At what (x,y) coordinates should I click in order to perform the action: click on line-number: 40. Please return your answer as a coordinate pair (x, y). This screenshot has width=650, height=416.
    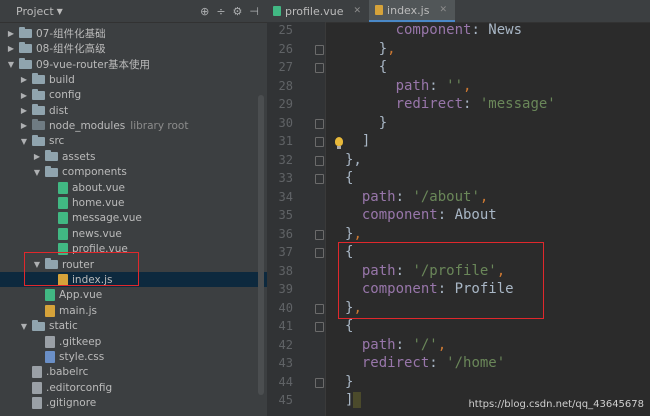
    Looking at the image, I should click on (285, 307).